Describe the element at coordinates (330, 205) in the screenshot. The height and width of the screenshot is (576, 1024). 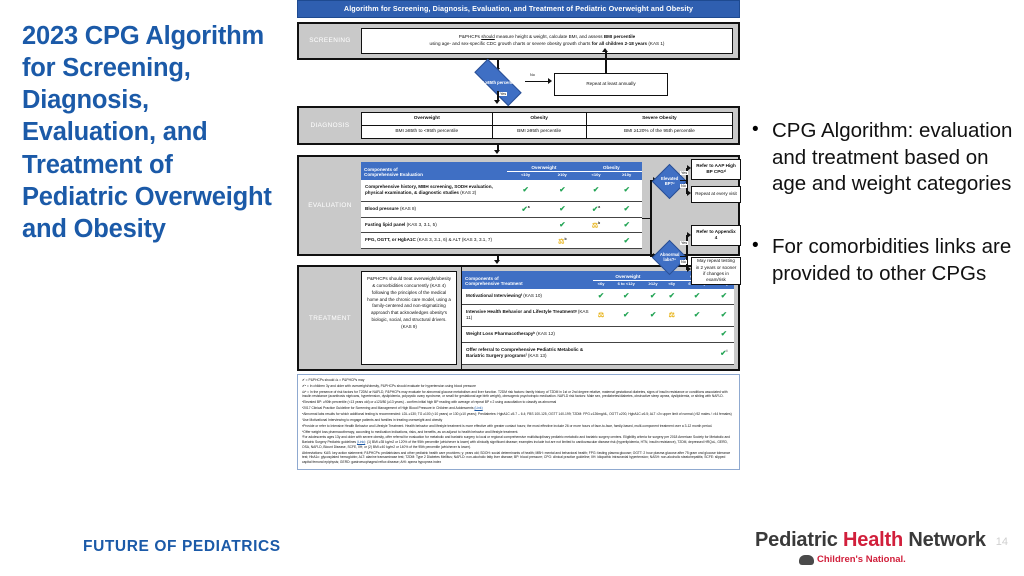
I see `evaluation-section-label: EVALUATION` at that location.